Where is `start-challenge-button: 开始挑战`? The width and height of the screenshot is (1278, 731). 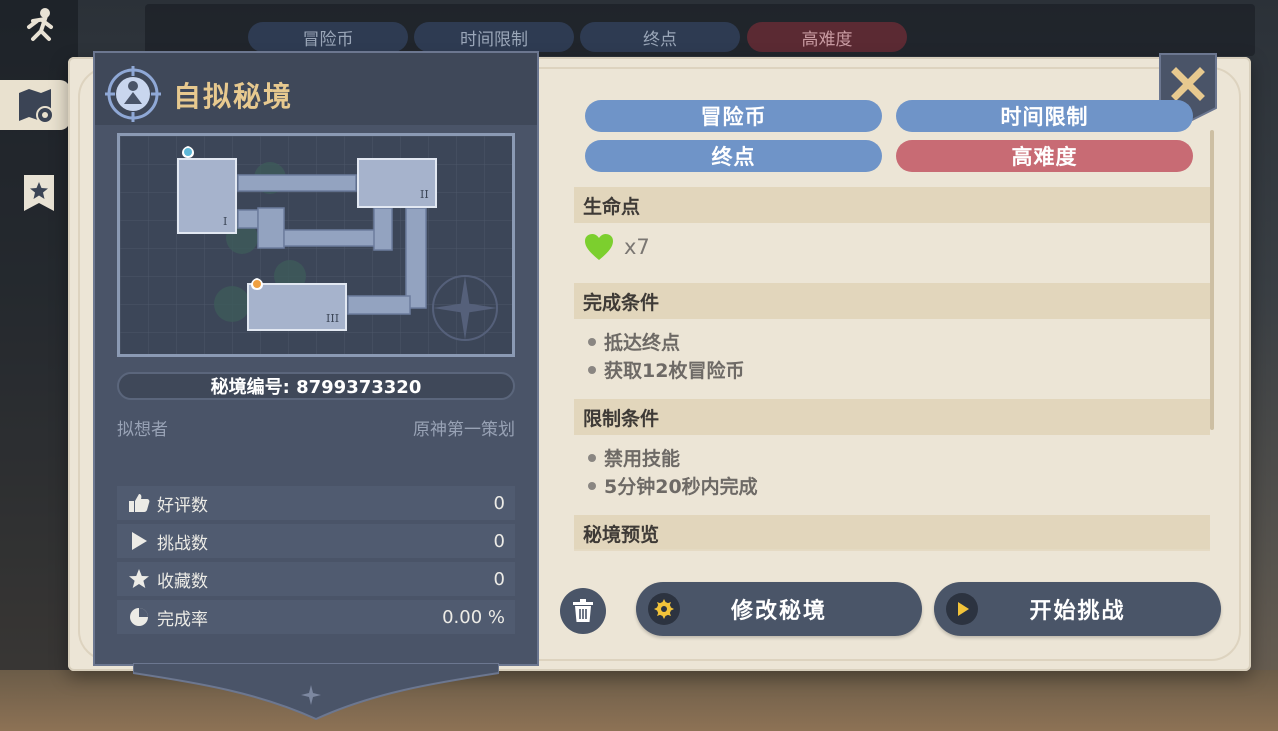 start-challenge-button: 开始挑战 is located at coordinates (1077, 609).